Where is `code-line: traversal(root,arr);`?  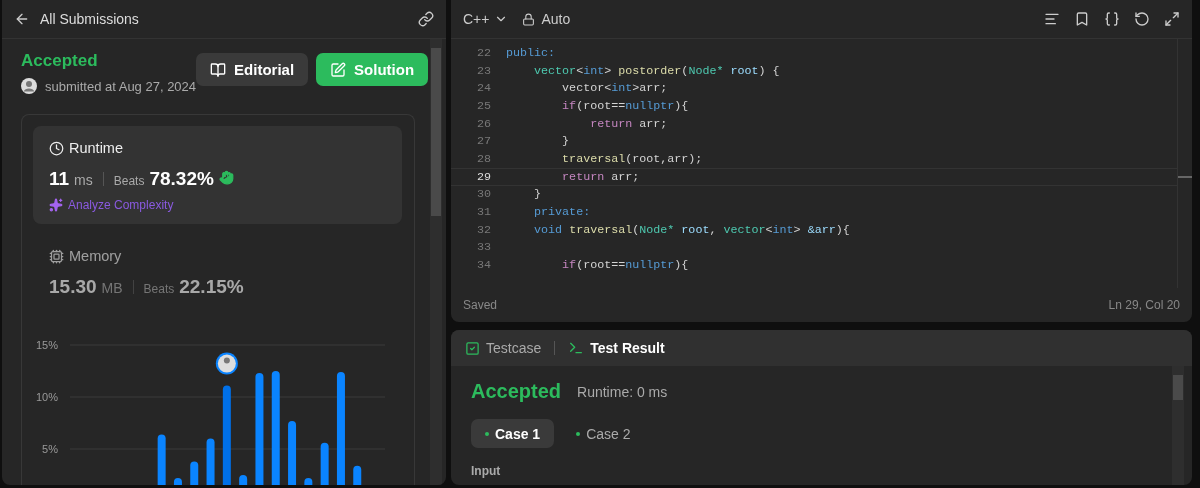
code-line: traversal(root,arr); is located at coordinates (632, 158).